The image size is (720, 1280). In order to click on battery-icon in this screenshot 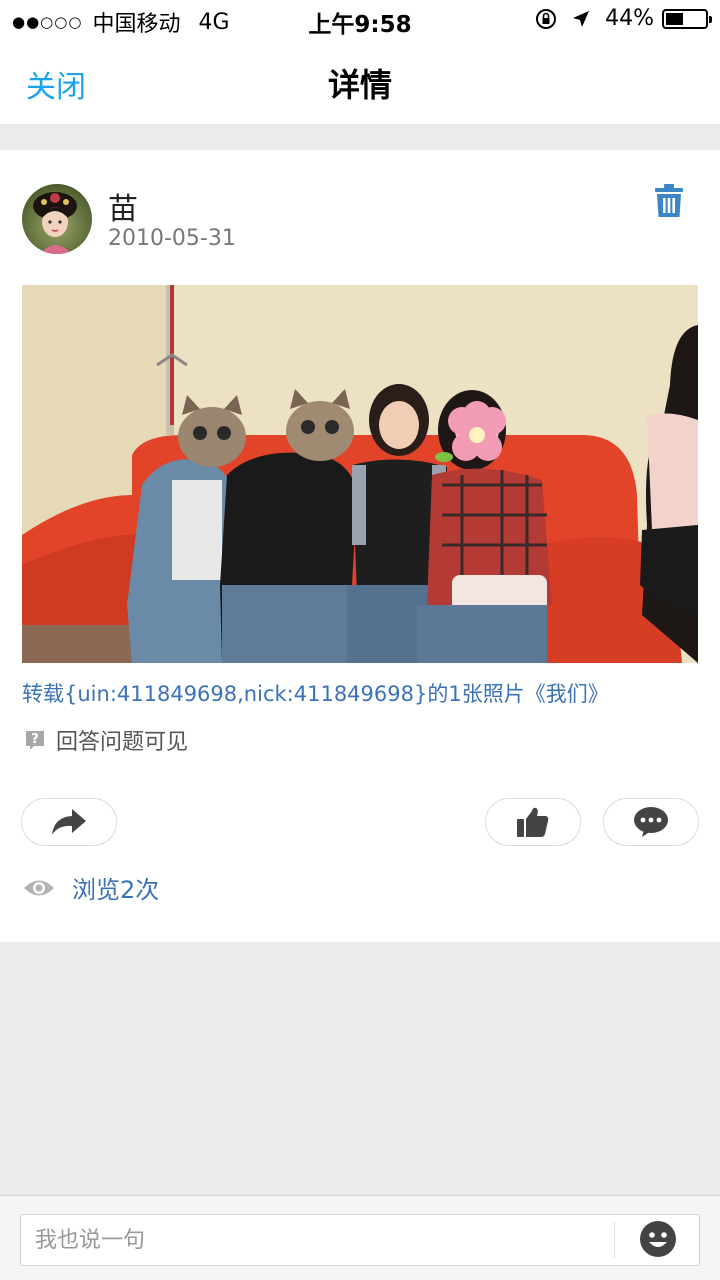, I will do `click(687, 18)`.